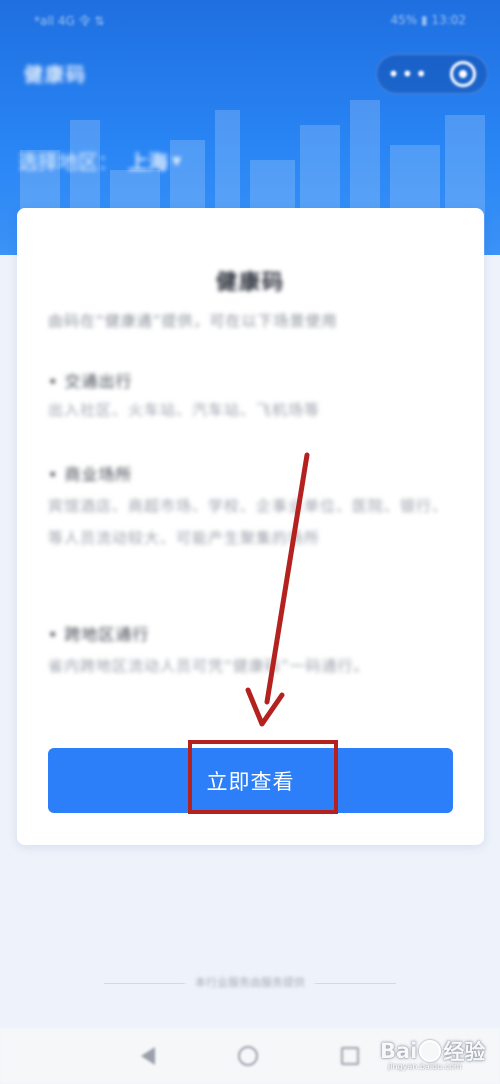  I want to click on view-now-button: 立即查看, so click(250, 780).